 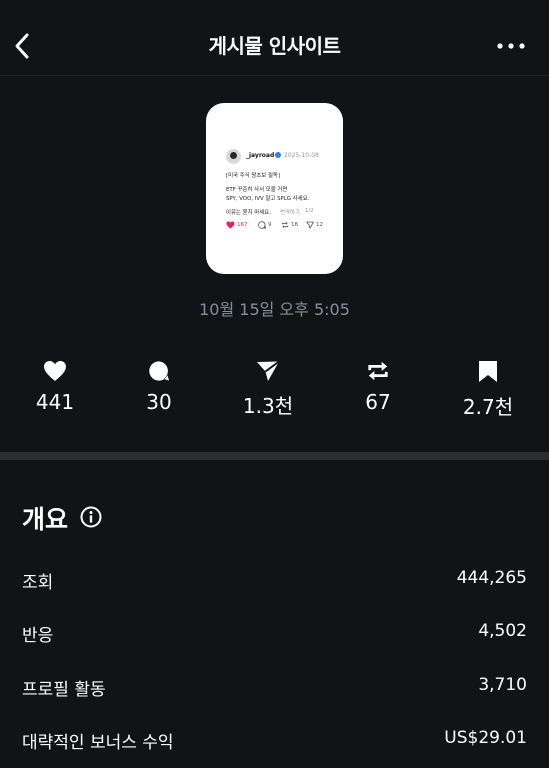 I want to click on page-title: 게시물 인사이트, so click(x=274, y=46).